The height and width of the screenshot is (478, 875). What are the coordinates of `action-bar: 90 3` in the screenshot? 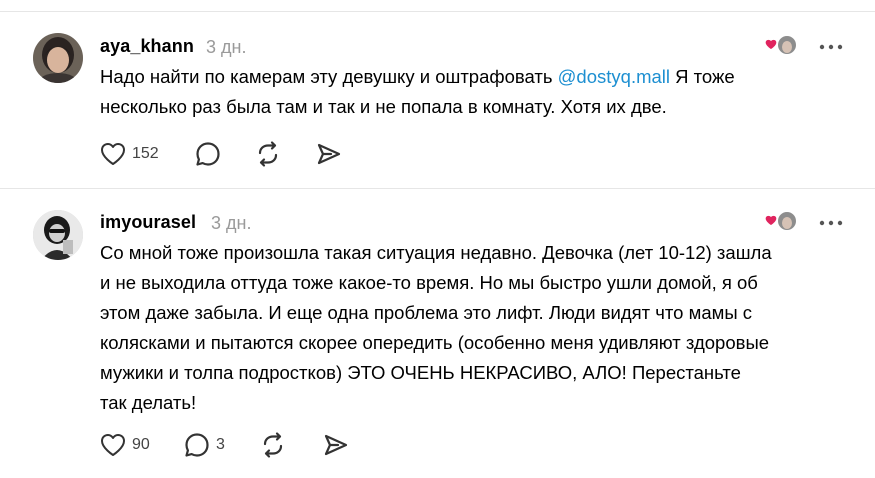 It's located at (229, 445).